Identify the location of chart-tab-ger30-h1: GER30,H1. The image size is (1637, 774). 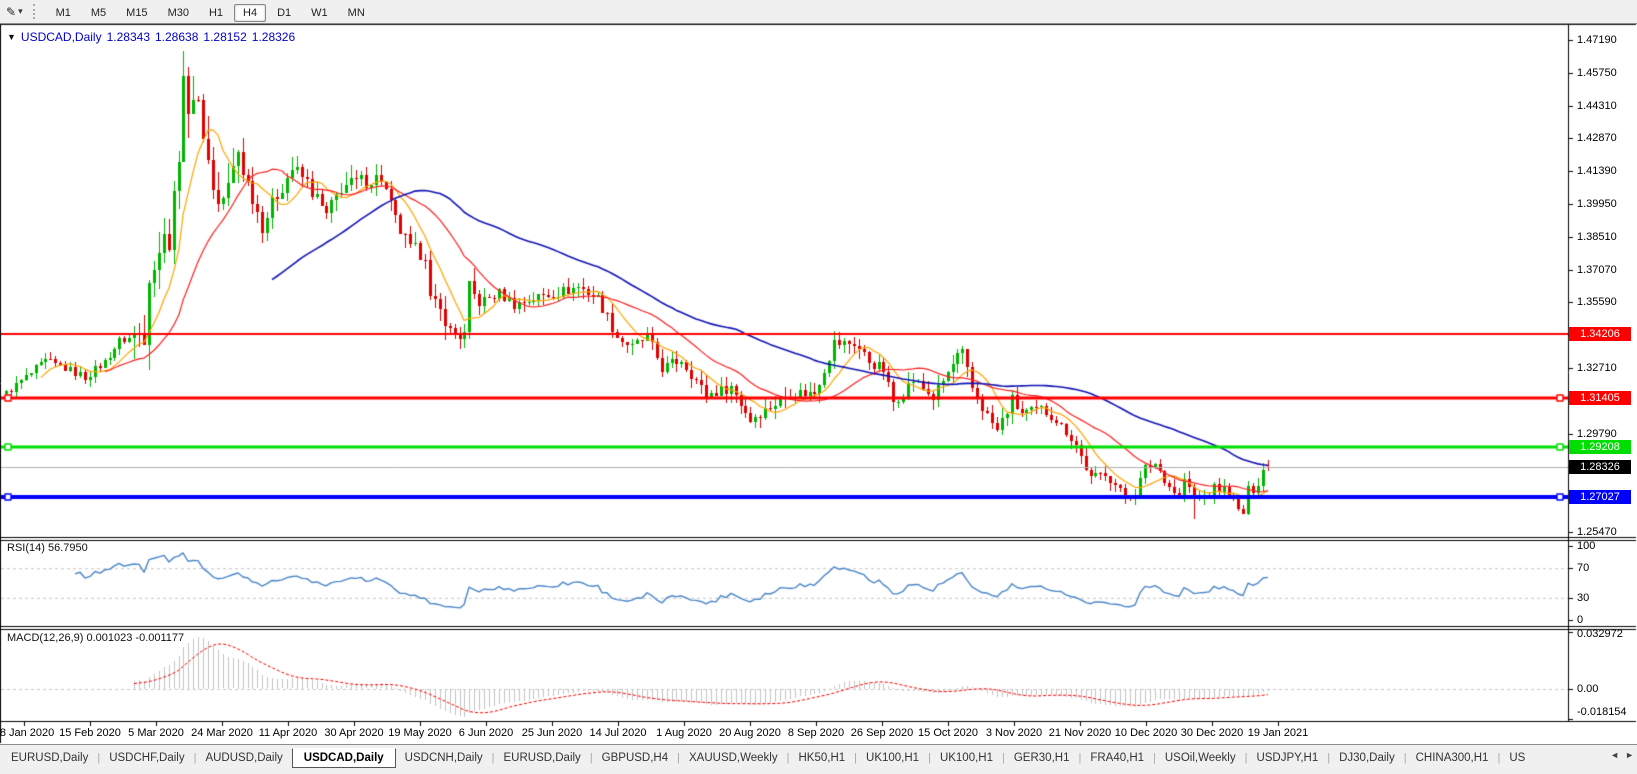
(1042, 758).